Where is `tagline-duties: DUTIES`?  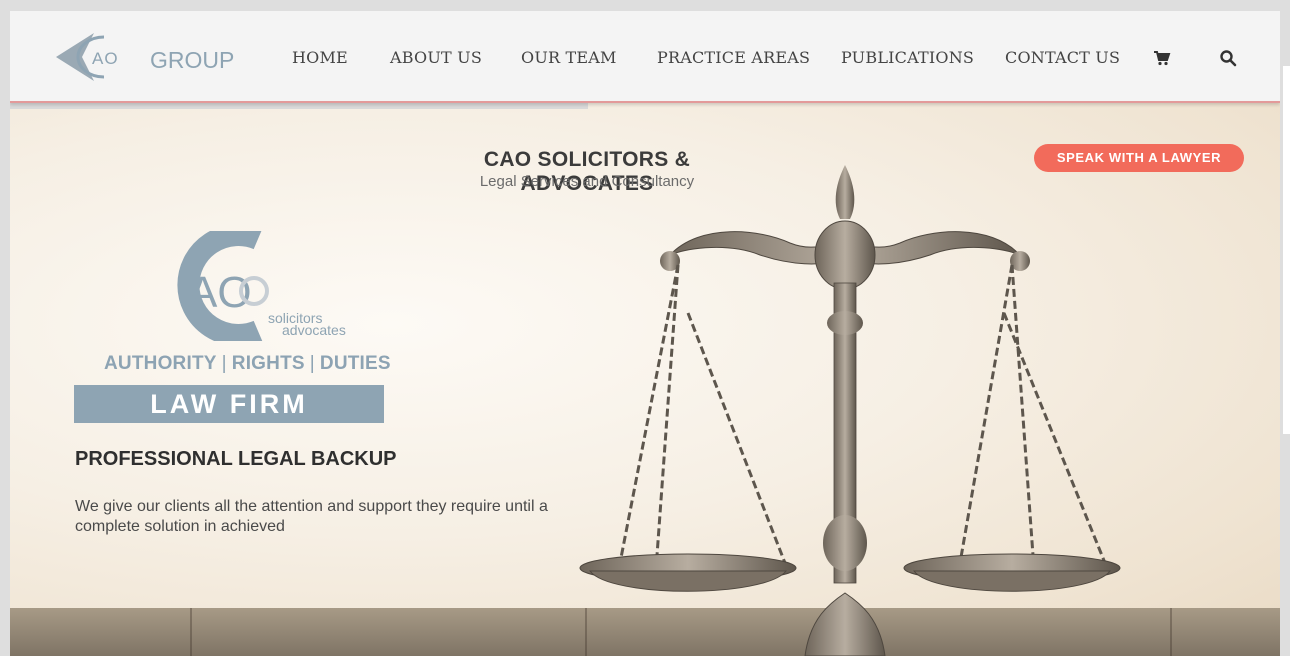 tagline-duties: DUTIES is located at coordinates (355, 363).